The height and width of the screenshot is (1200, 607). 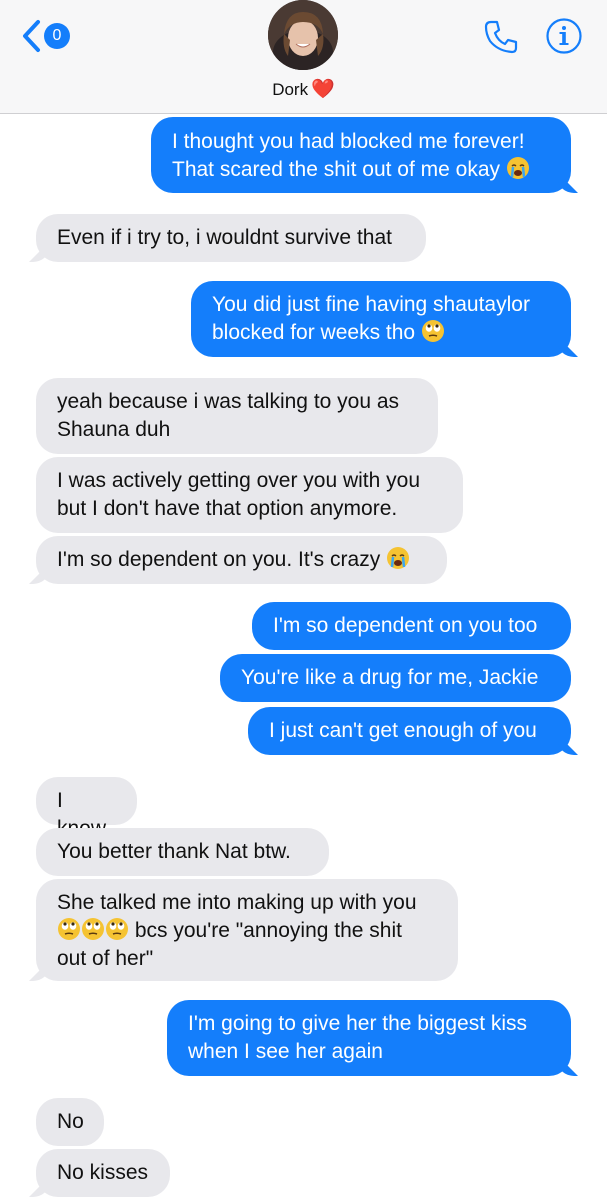 I want to click on message-bubble-received: Even if i try to, i wouldnt survive that, so click(x=231, y=238).